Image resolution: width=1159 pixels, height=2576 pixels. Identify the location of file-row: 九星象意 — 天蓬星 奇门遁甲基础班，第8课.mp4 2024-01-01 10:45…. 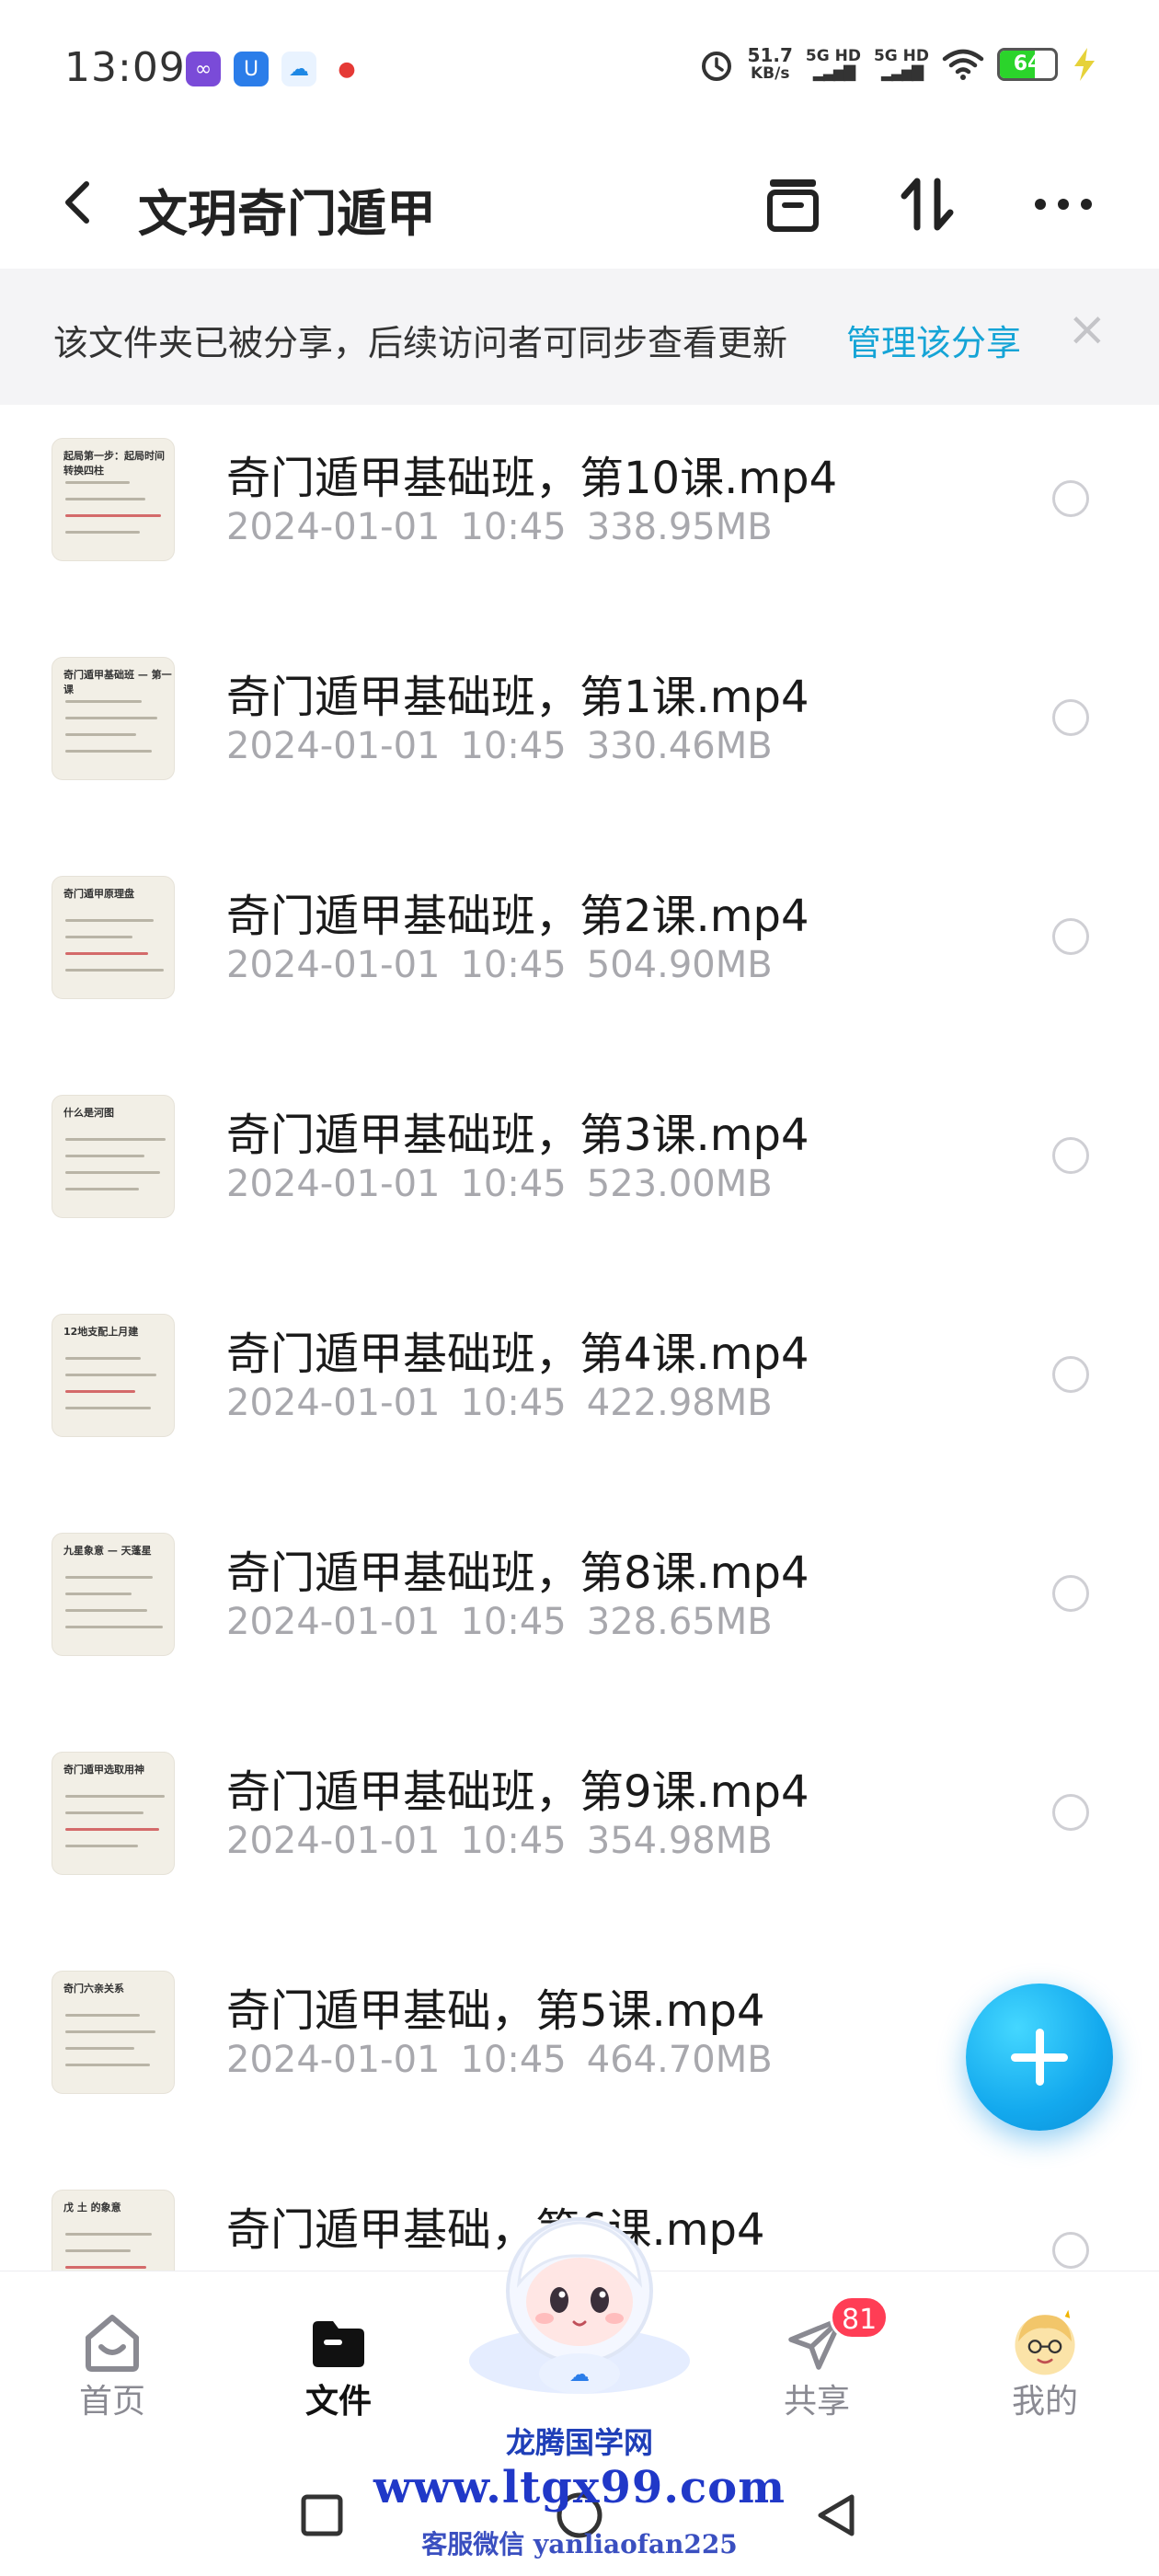
(579, 1609).